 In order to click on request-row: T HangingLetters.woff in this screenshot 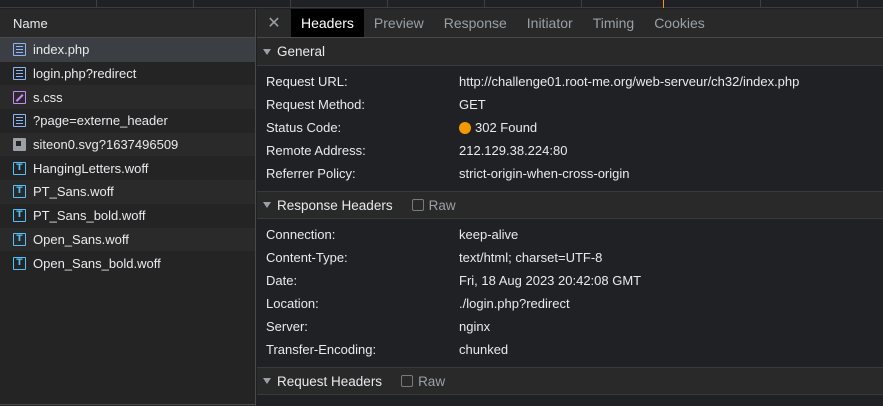, I will do `click(127, 168)`.